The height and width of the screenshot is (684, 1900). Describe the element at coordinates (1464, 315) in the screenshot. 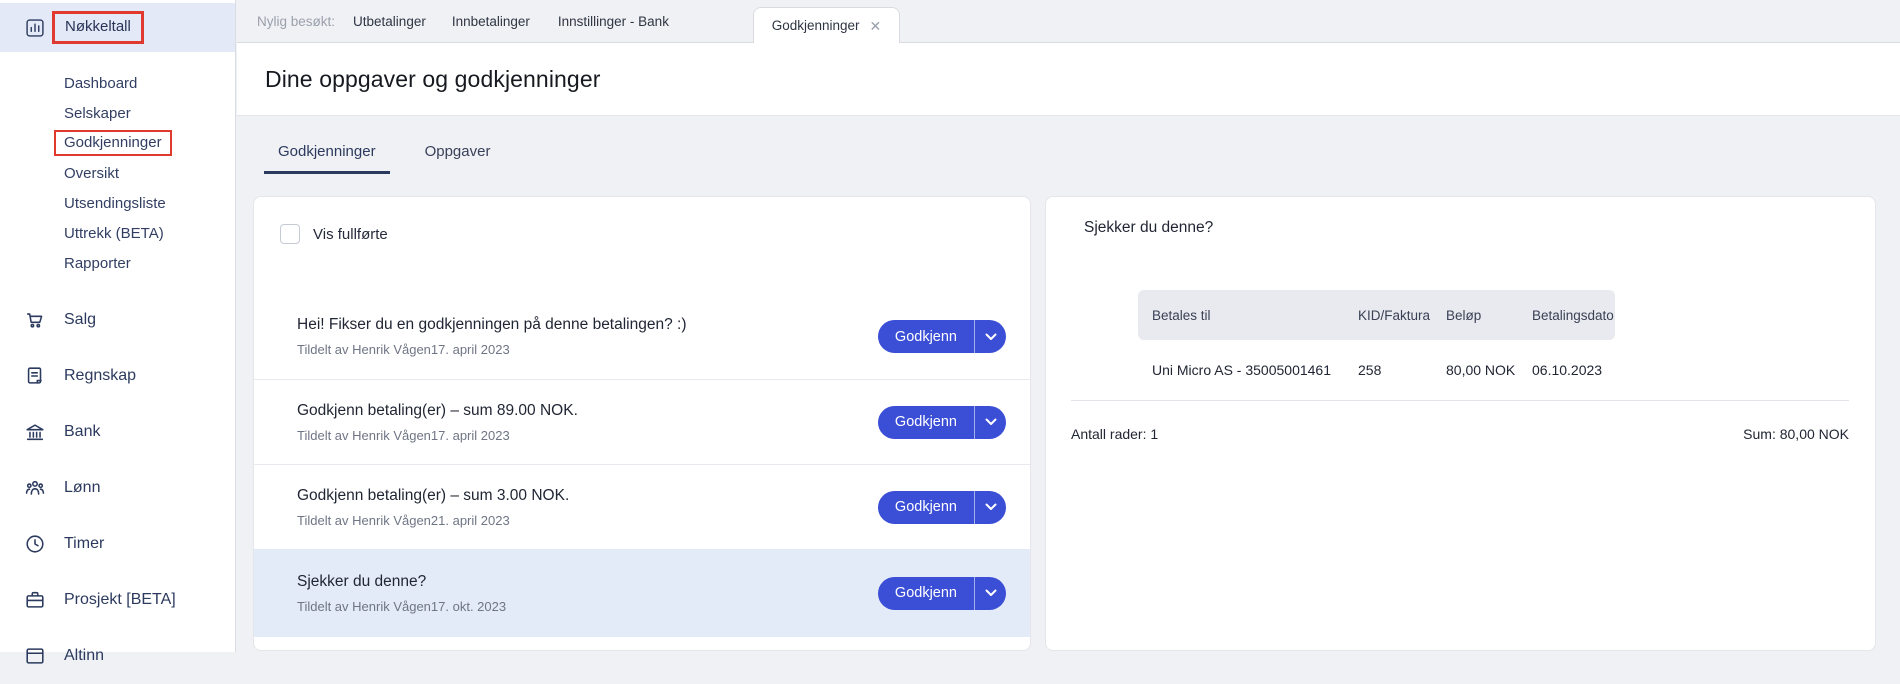

I see `col-header-belop: Beløp` at that location.